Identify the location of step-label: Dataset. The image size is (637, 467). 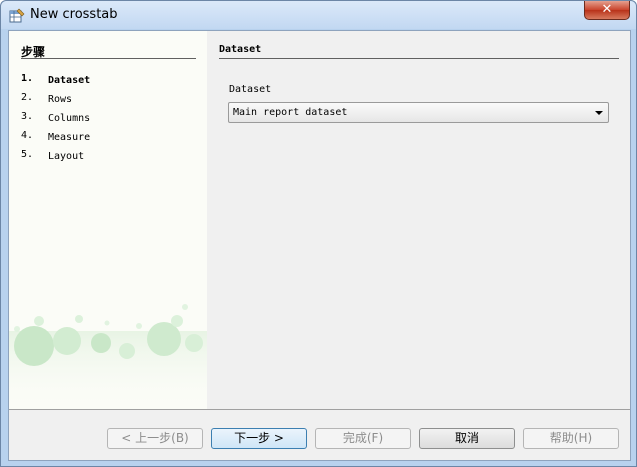
(69, 80).